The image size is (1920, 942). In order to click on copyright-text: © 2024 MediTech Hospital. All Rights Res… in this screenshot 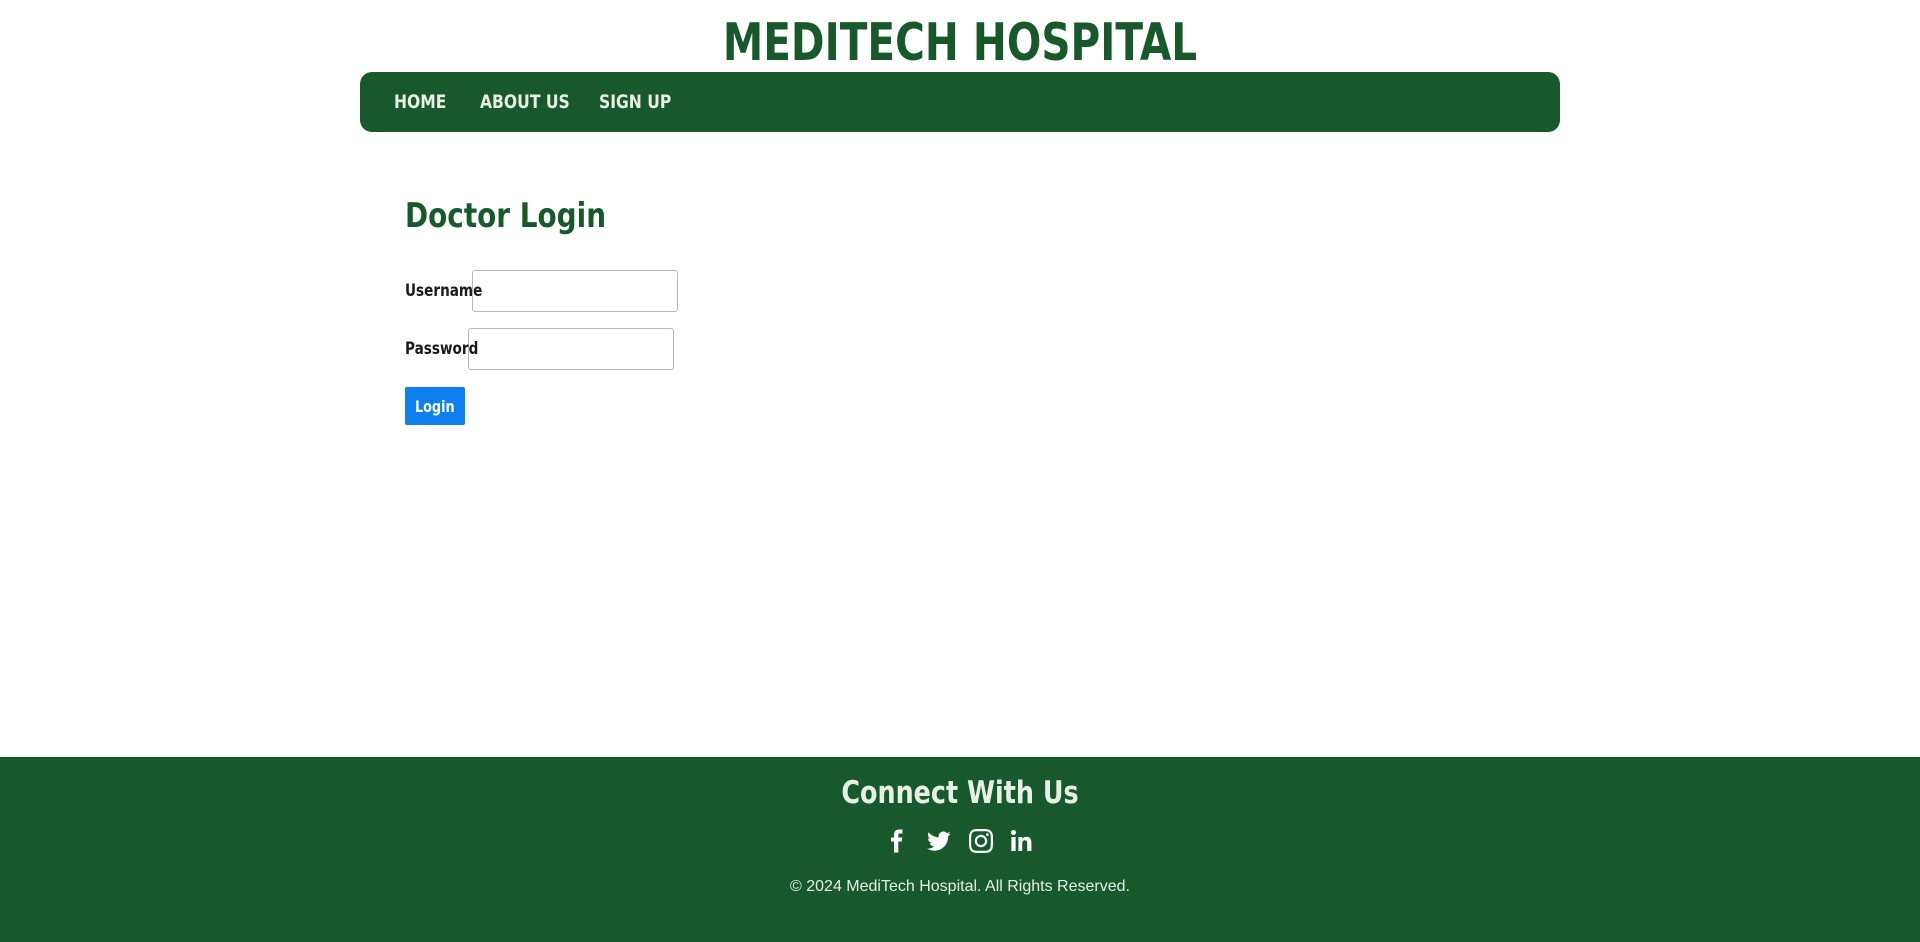, I will do `click(960, 886)`.